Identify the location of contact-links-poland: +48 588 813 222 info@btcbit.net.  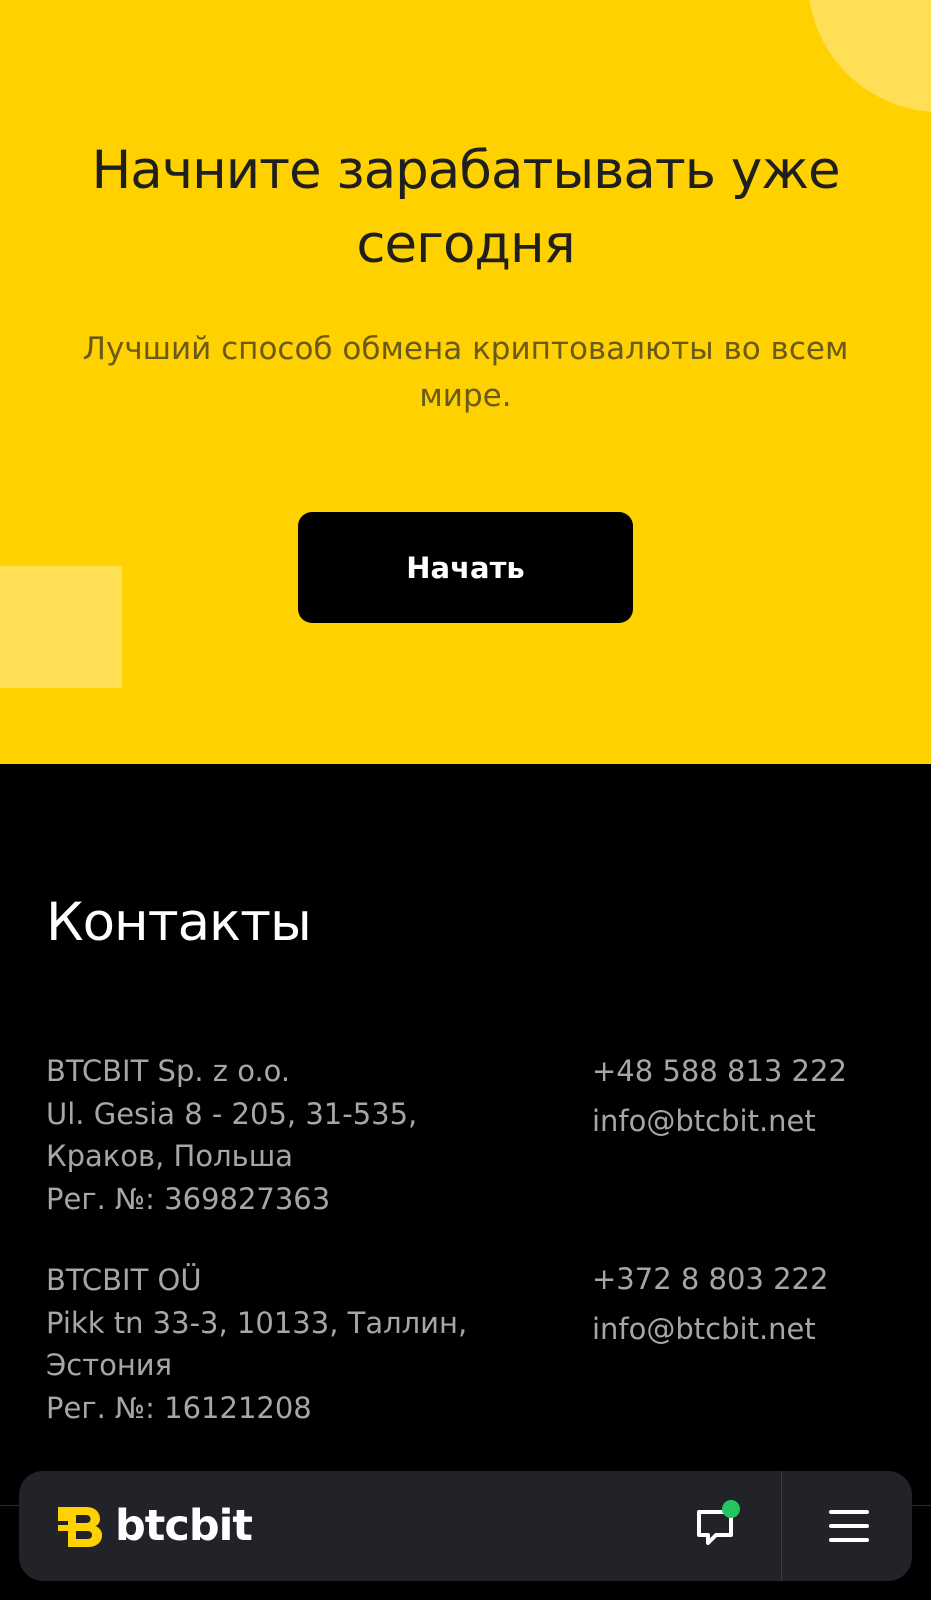
(742, 1096).